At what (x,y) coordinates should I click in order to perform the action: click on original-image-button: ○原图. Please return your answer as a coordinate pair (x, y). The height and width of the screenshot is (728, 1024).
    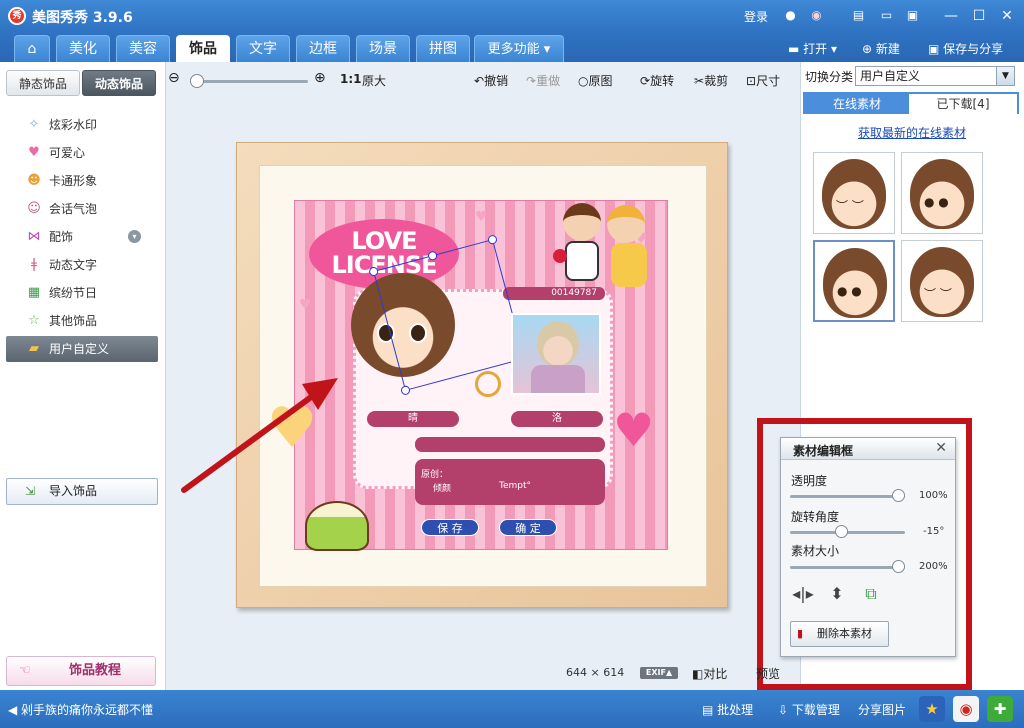
    Looking at the image, I should click on (595, 80).